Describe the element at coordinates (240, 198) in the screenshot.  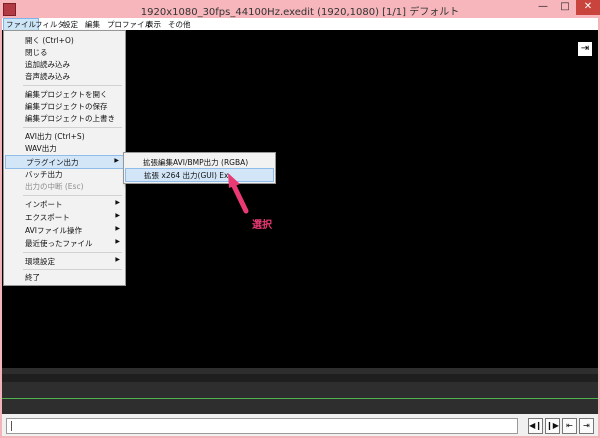
I see `arrow-shaft` at that location.